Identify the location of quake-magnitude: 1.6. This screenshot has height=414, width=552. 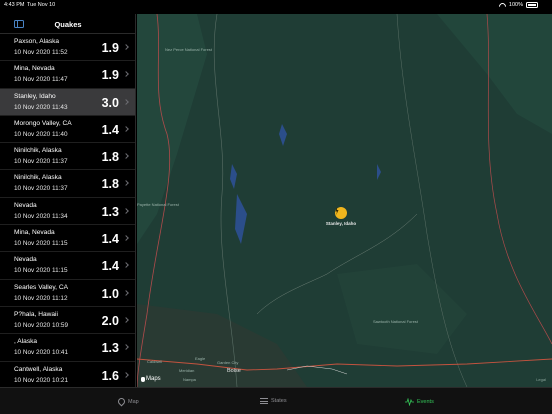
(110, 375).